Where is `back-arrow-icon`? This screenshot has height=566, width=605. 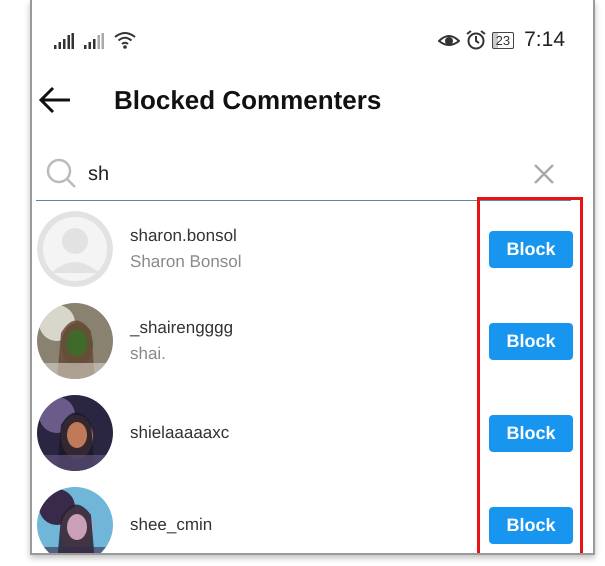
back-arrow-icon is located at coordinates (55, 100).